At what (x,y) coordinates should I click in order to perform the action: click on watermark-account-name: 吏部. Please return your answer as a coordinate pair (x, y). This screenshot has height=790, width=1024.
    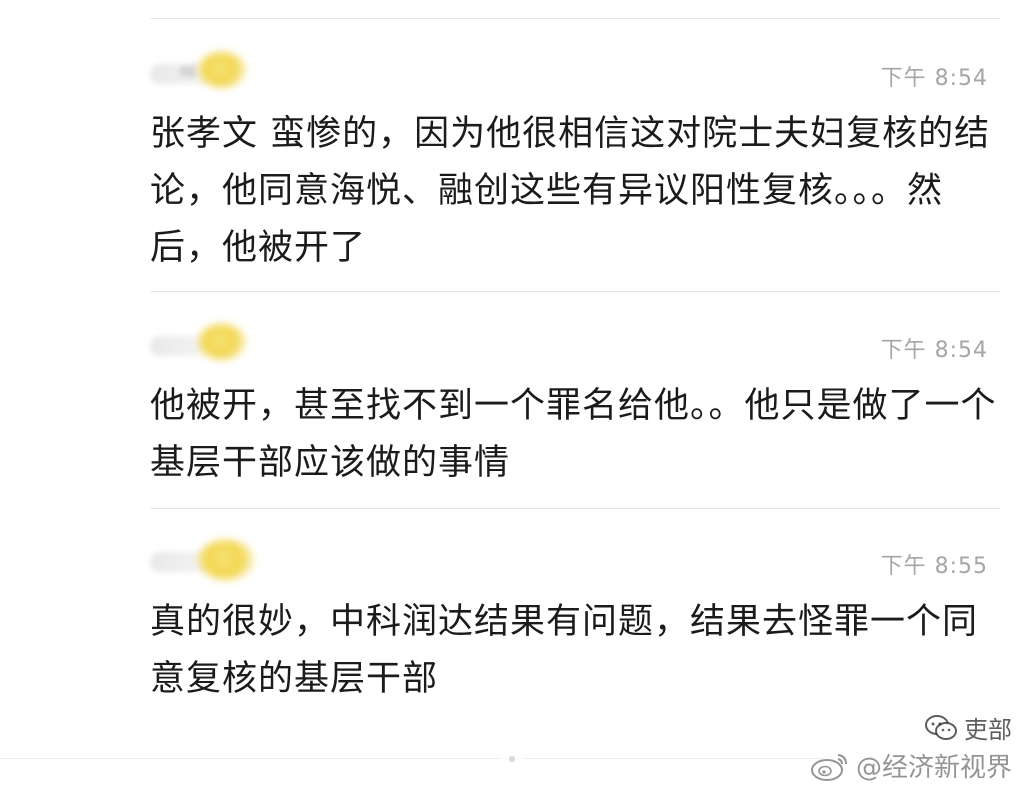
    Looking at the image, I should click on (988, 730).